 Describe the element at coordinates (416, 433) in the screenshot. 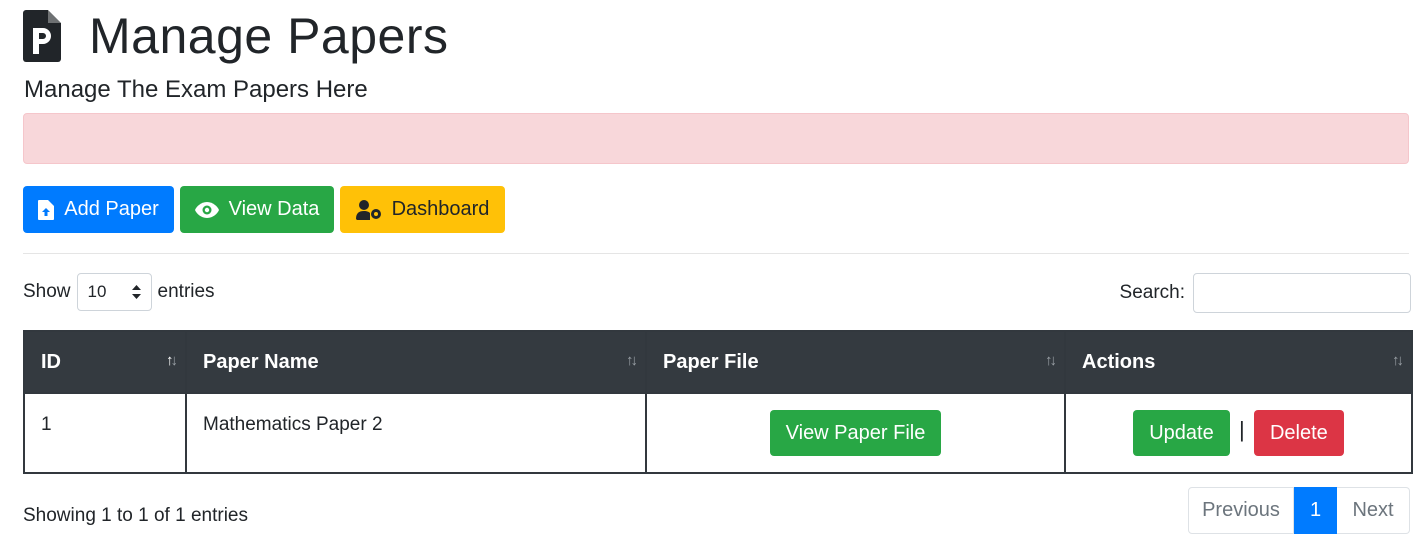

I see `cell-paper-name: Mathematics Paper 2` at that location.